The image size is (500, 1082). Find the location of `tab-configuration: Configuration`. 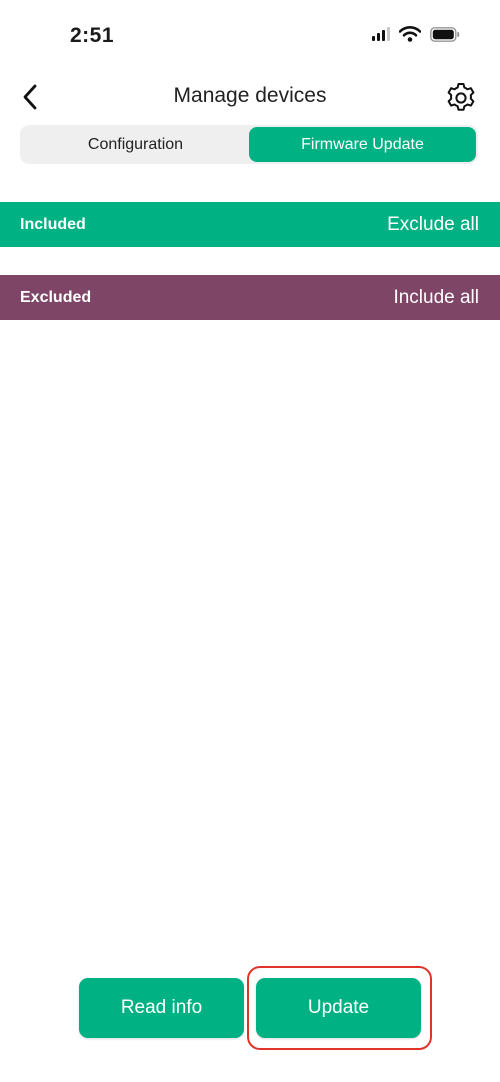

tab-configuration: Configuration is located at coordinates (135, 144).